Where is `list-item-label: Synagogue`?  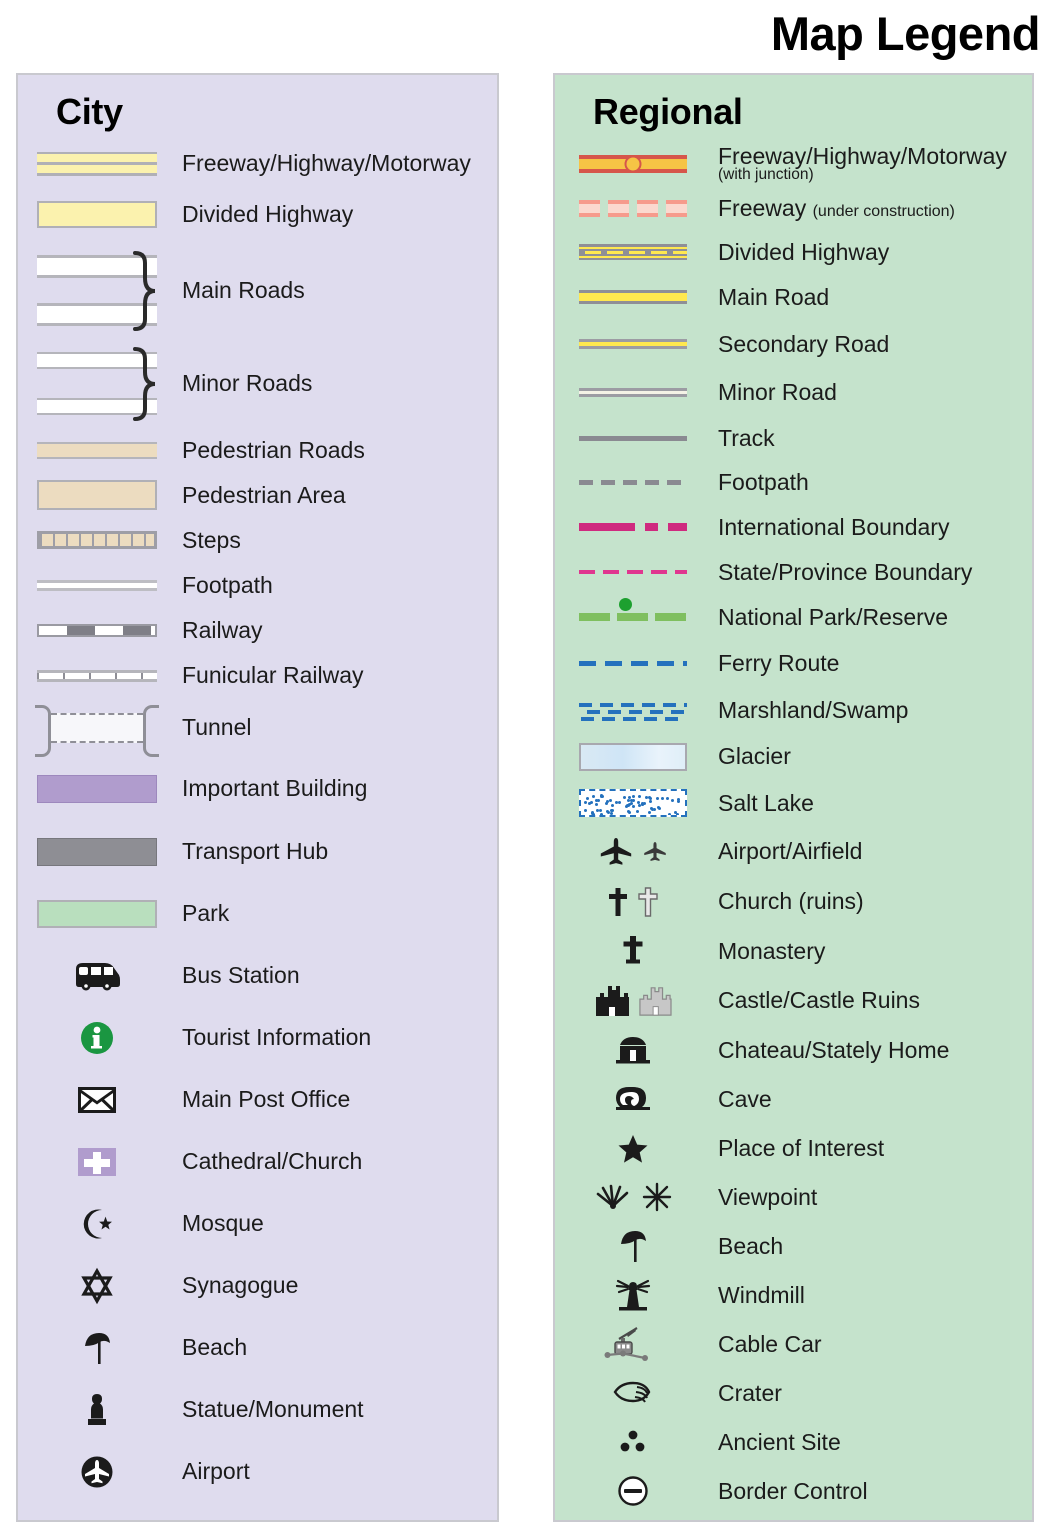
list-item-label: Synagogue is located at coordinates (240, 1285).